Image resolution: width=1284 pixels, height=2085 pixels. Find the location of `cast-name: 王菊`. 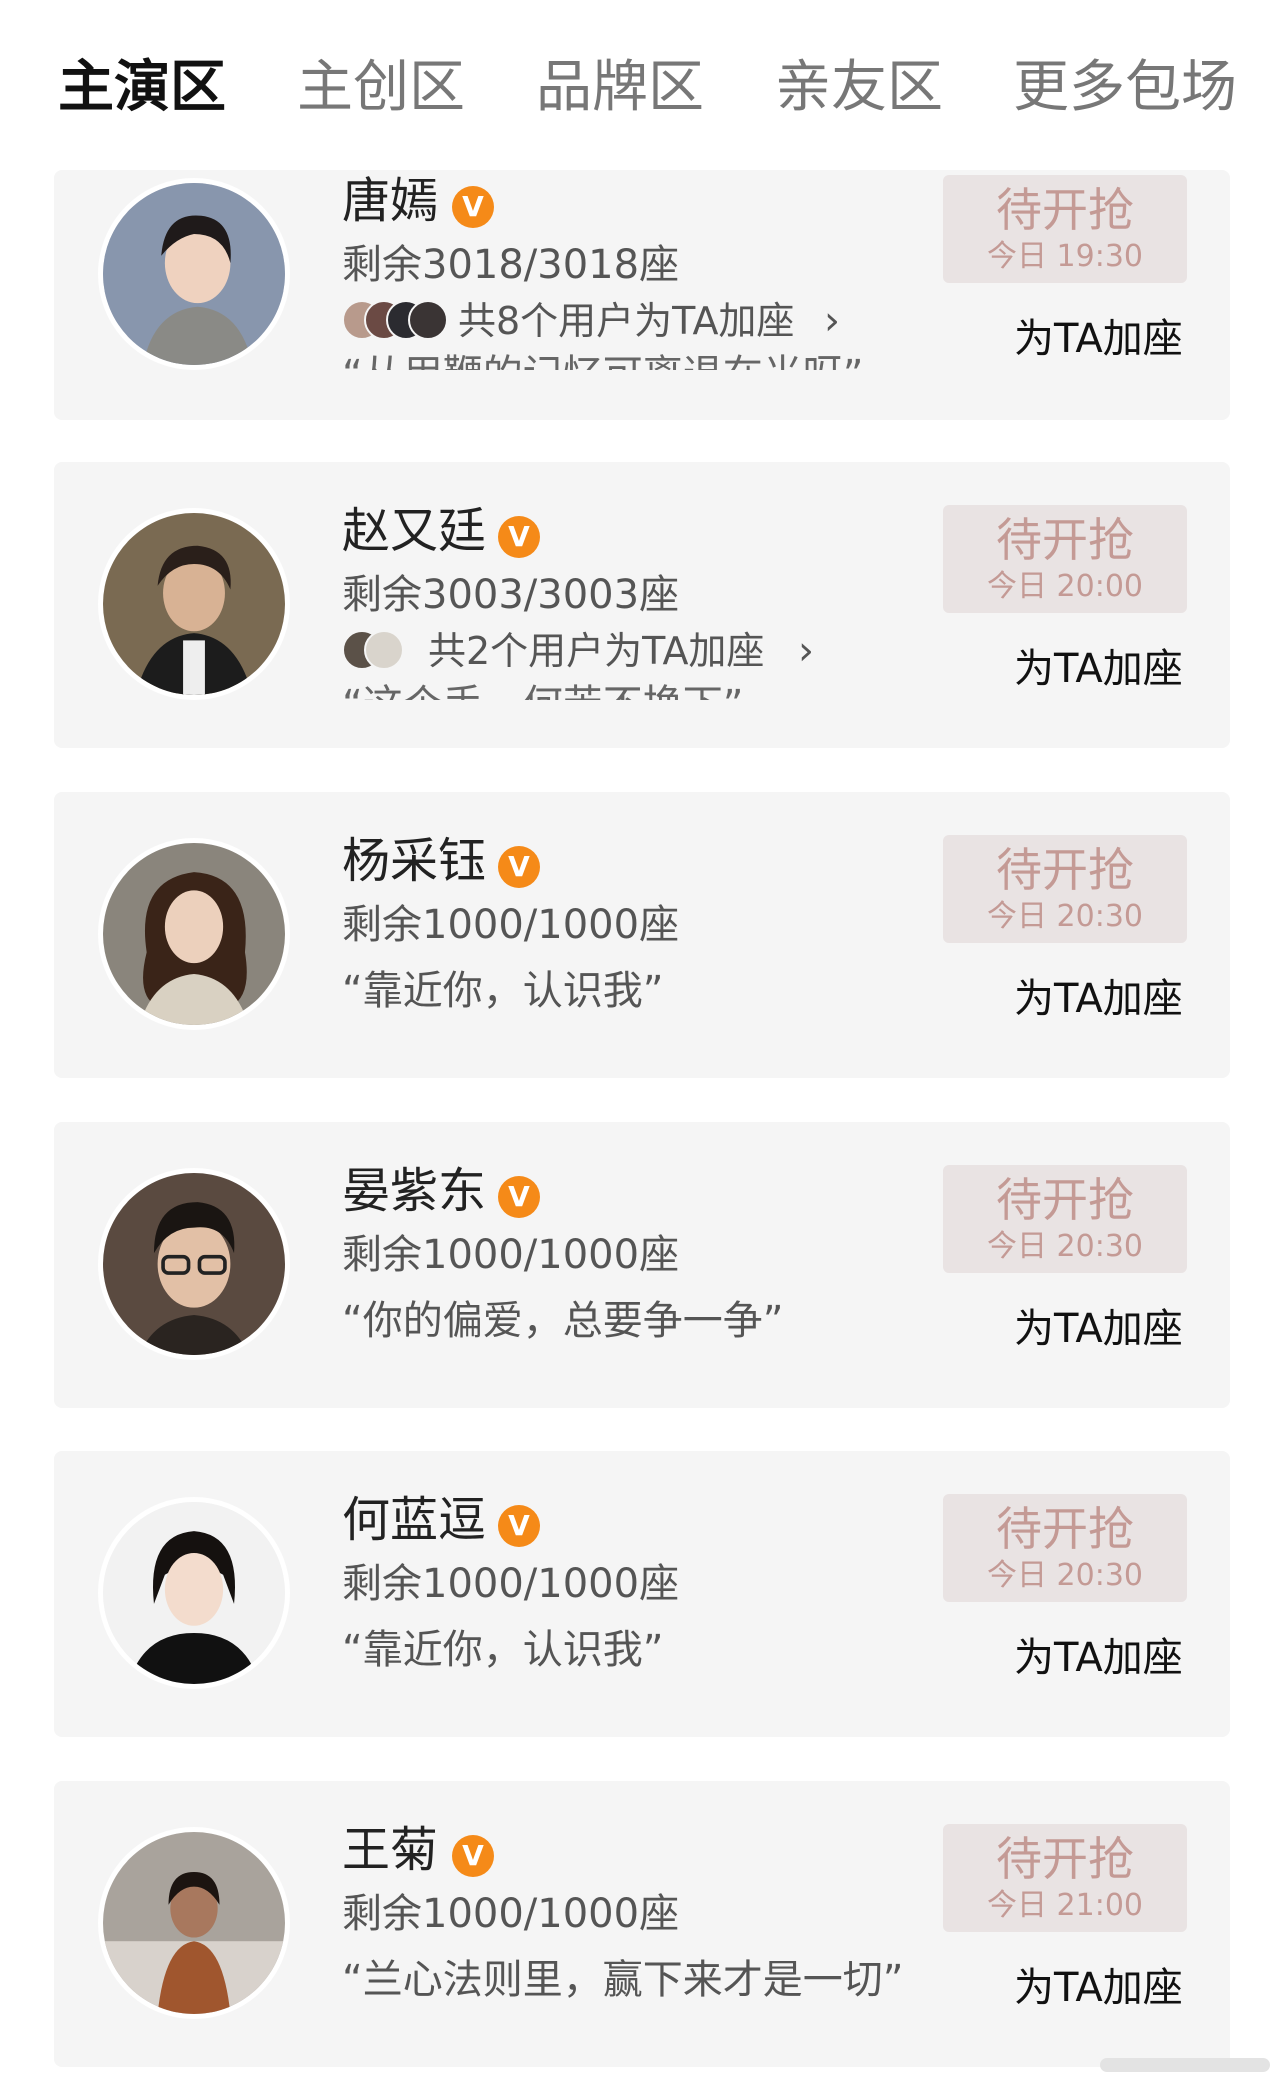

cast-name: 王菊 is located at coordinates (390, 1850).